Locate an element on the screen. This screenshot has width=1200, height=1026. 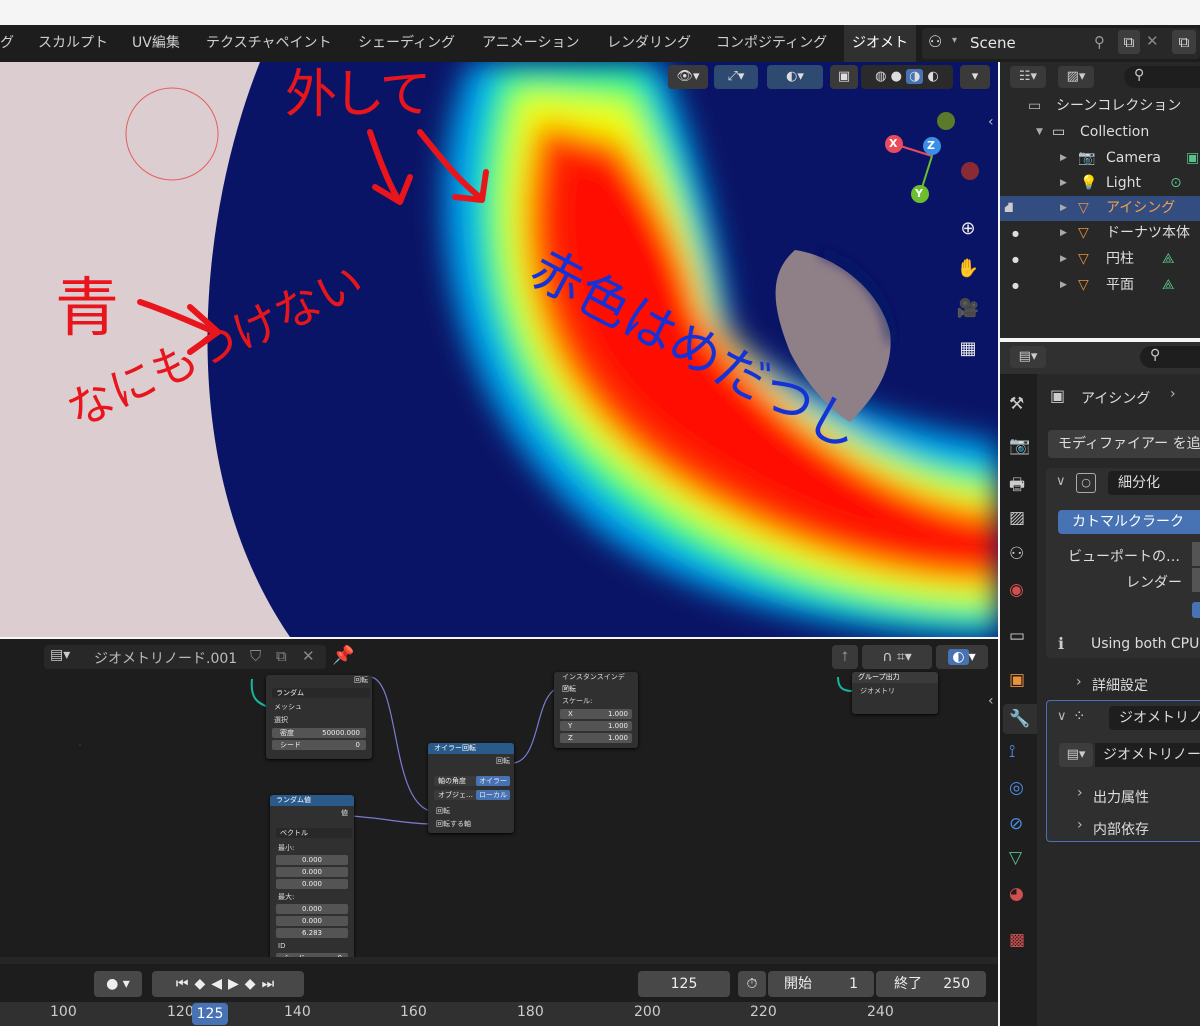
tool-tab-icon: ⚒ is located at coordinates (1016, 404).